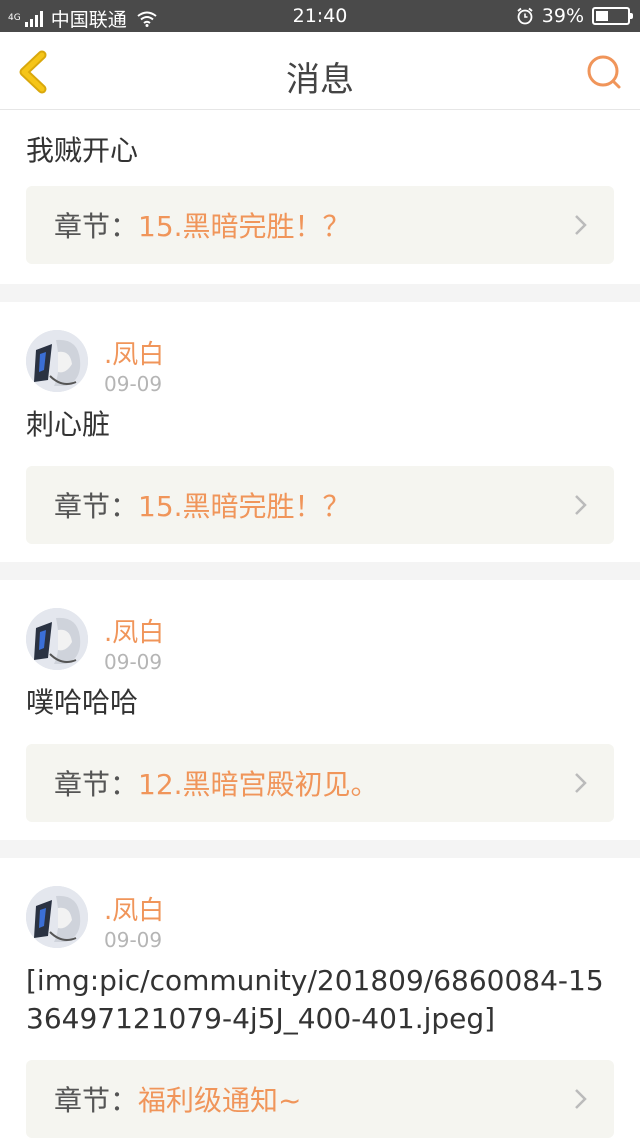  What do you see at coordinates (320, 16) in the screenshot?
I see `status-bar: 4G 中国联通 21:40 39%` at bounding box center [320, 16].